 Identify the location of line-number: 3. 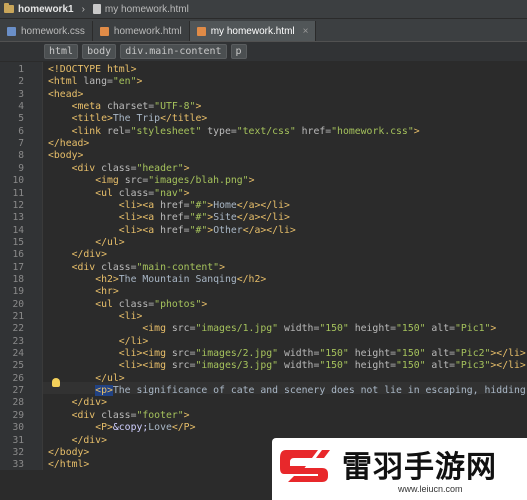
(21, 94).